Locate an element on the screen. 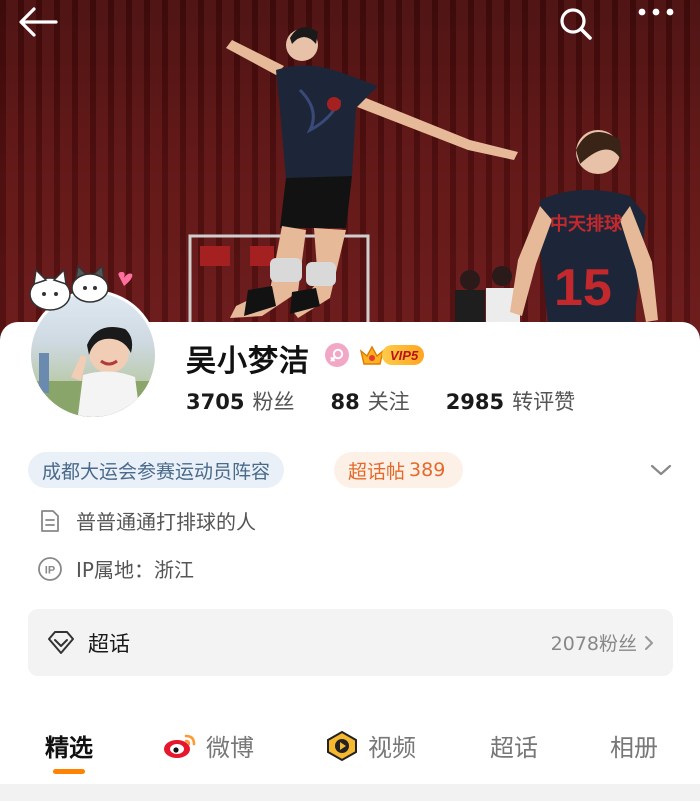 This screenshot has width=700, height=801. super-topic-fans-count: 2078粉丝 is located at coordinates (593, 644).